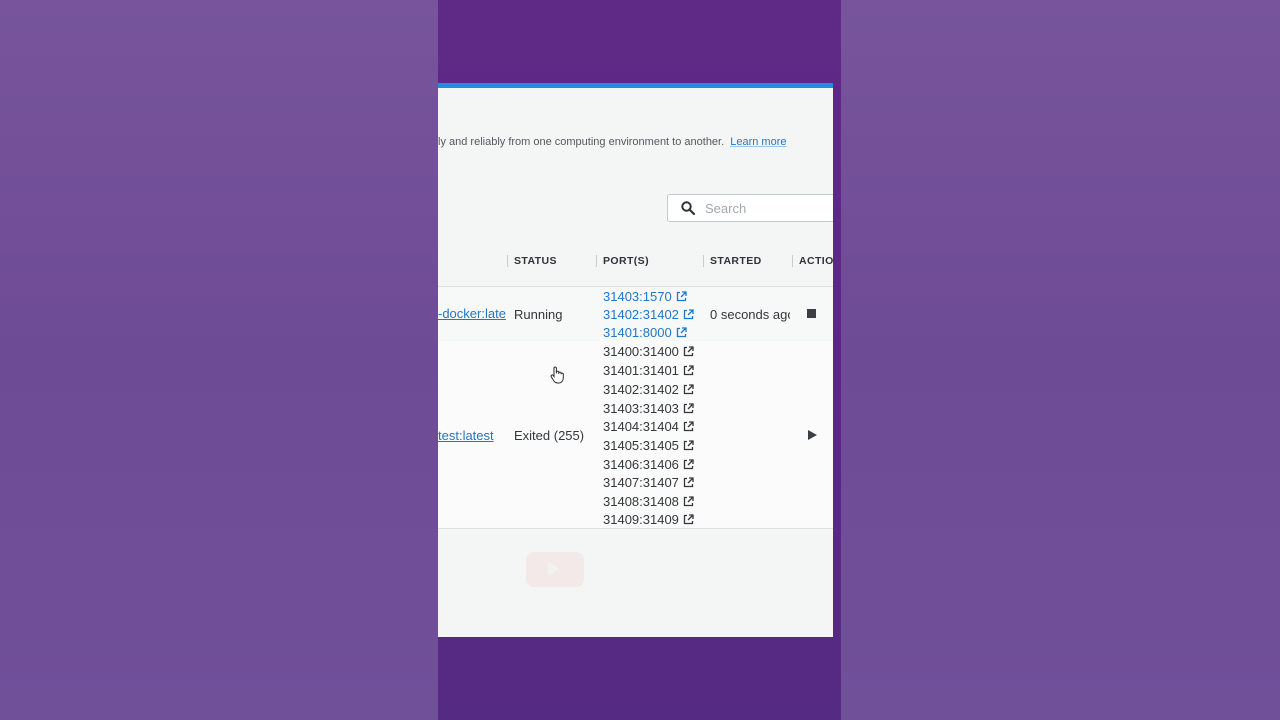  I want to click on port-link: 31407:31407, so click(648, 482).